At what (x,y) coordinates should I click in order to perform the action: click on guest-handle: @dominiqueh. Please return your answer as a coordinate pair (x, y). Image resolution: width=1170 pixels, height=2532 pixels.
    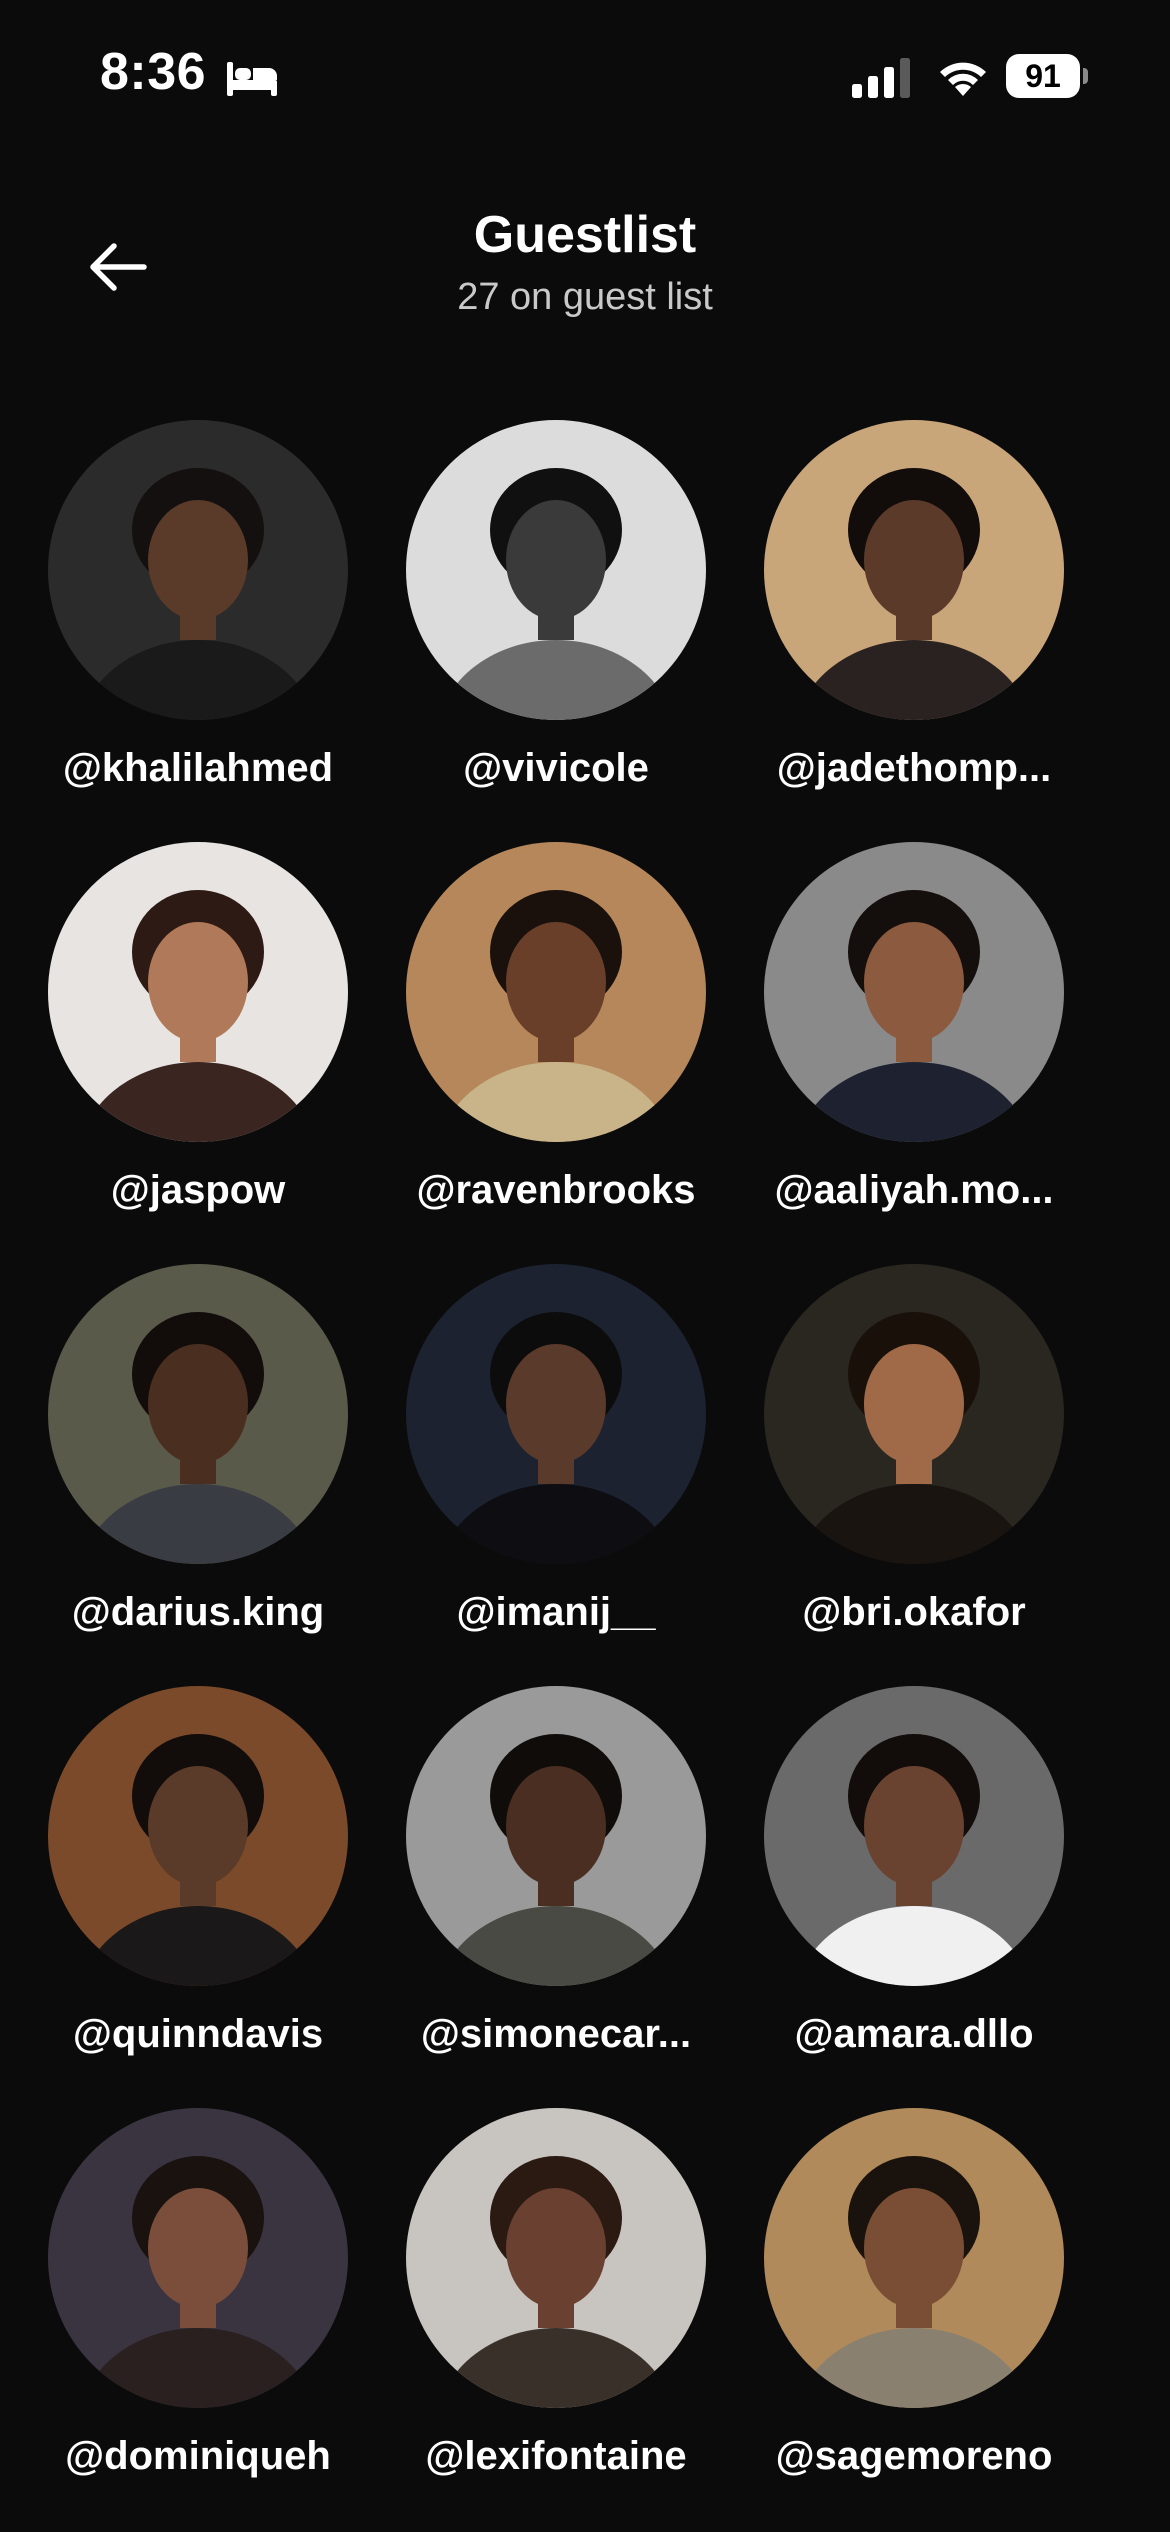
    Looking at the image, I should click on (198, 2456).